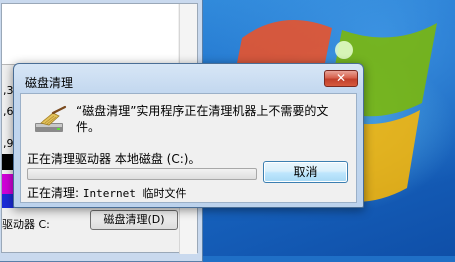 The height and width of the screenshot is (262, 455). What do you see at coordinates (202, 119) in the screenshot?
I see `status-message: “磁盘清理”实用程序正在清理机器上不需要的文件。` at bounding box center [202, 119].